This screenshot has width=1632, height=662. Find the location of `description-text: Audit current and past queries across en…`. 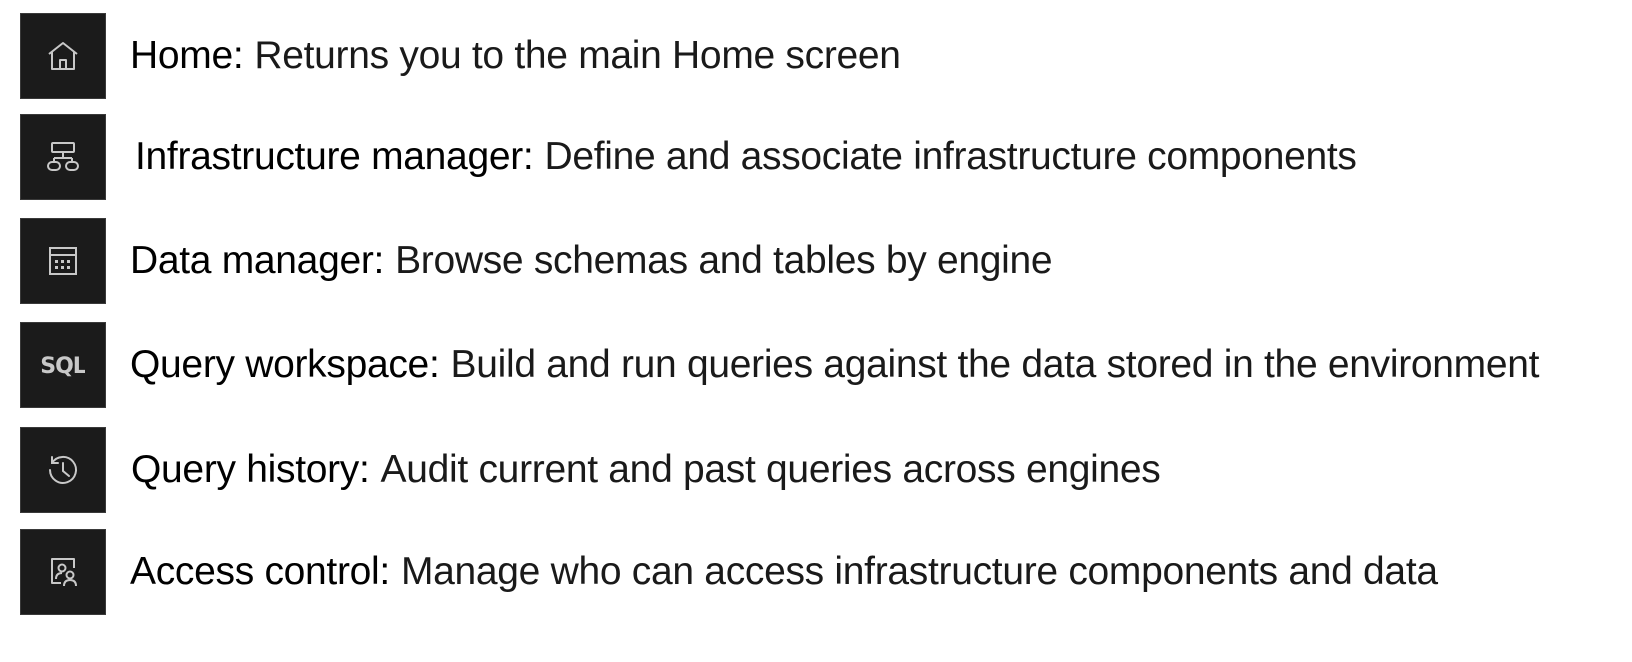

description-text: Audit current and past queries across en… is located at coordinates (770, 469).